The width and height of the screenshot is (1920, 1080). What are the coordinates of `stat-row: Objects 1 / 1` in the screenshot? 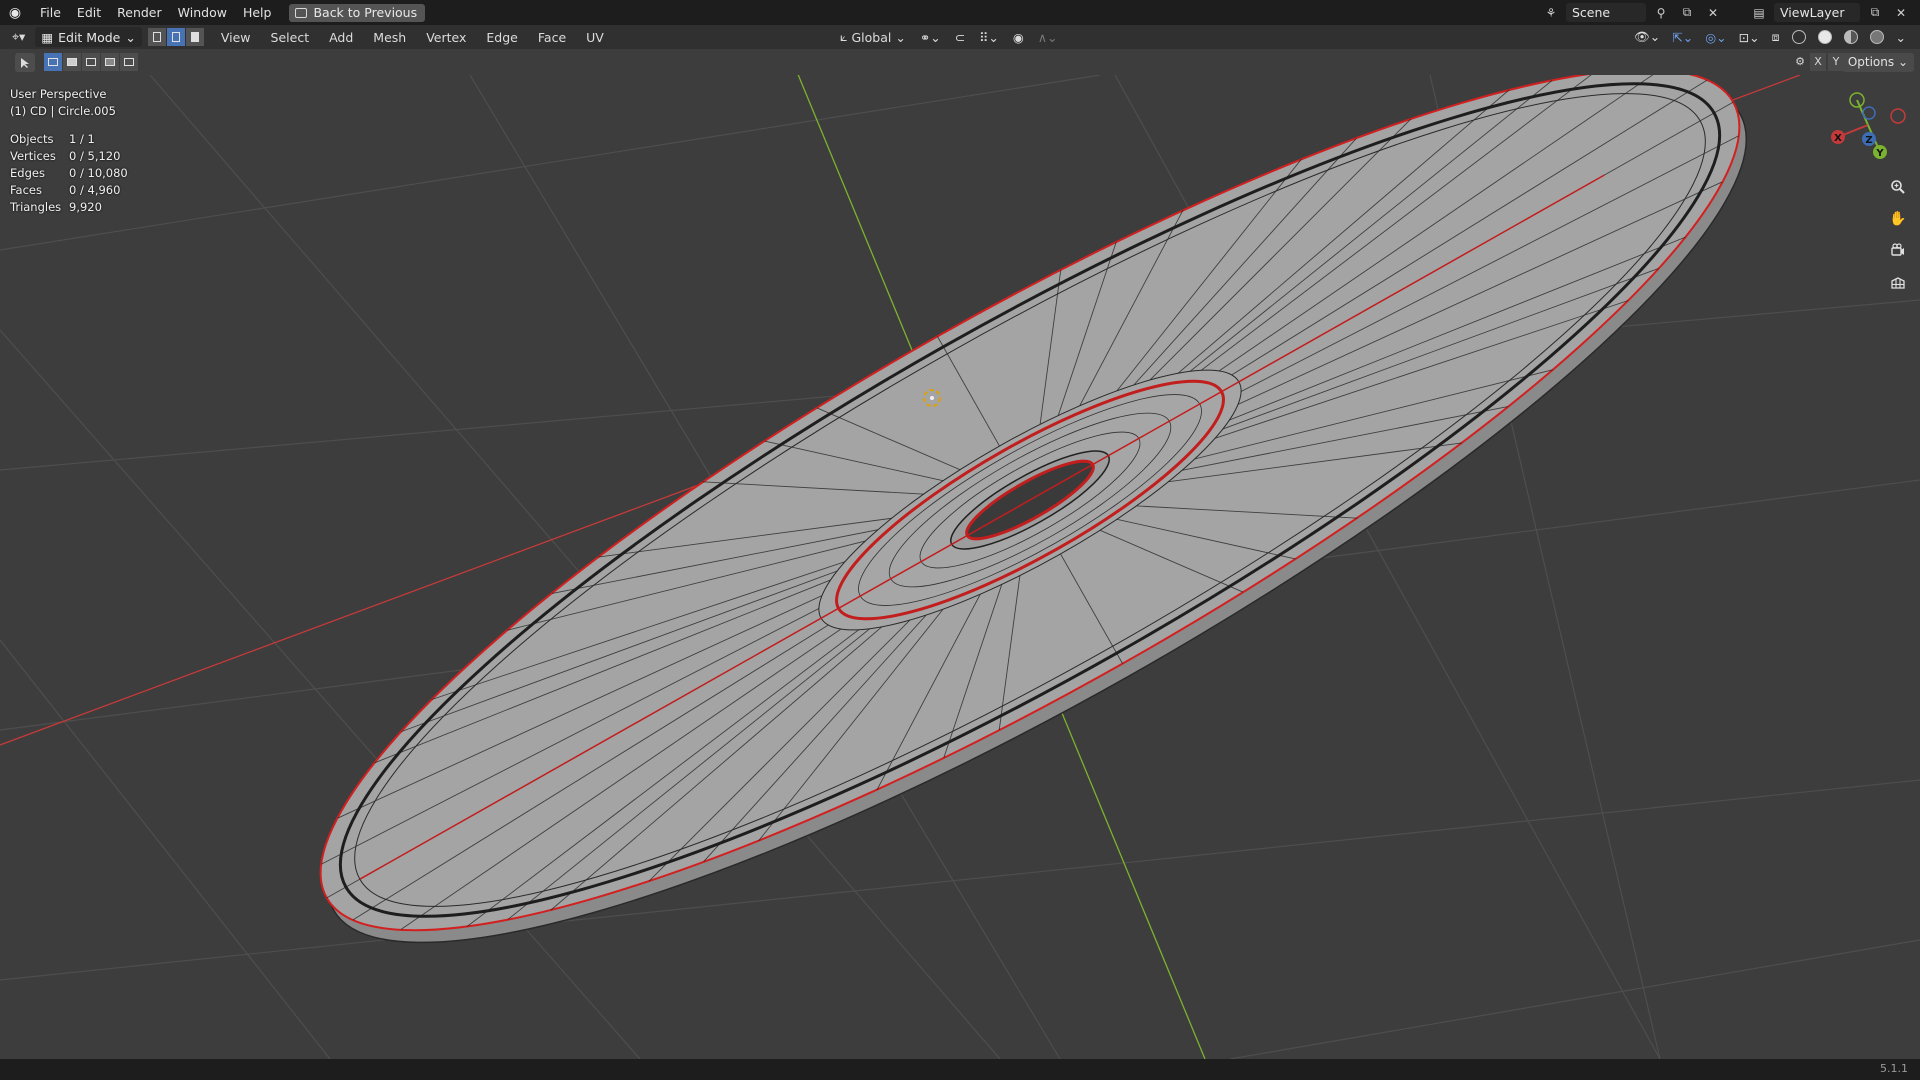 It's located at (69, 139).